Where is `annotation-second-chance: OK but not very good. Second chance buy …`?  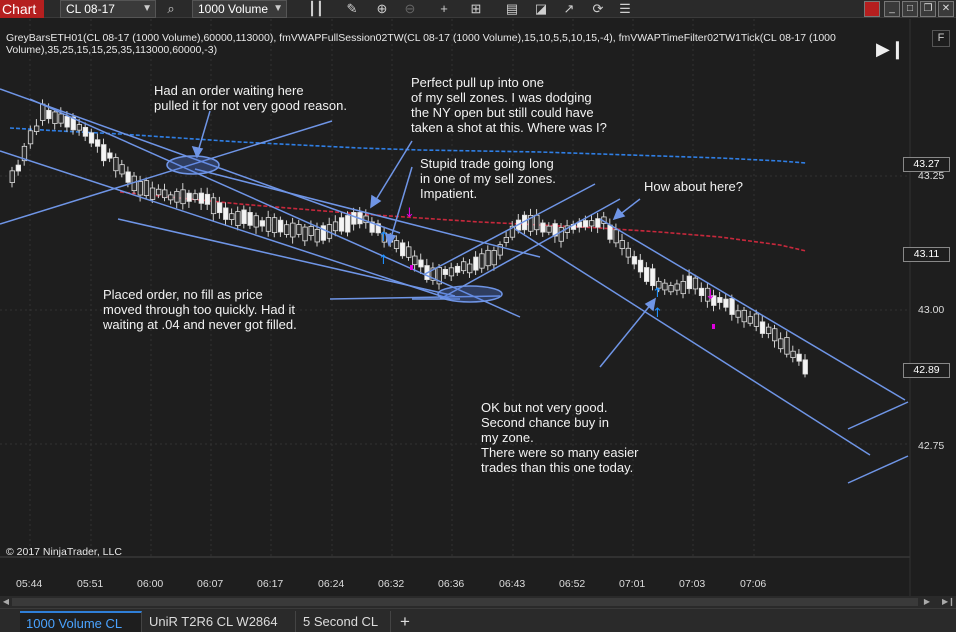 annotation-second-chance: OK but not very good. Second chance buy … is located at coordinates (560, 437).